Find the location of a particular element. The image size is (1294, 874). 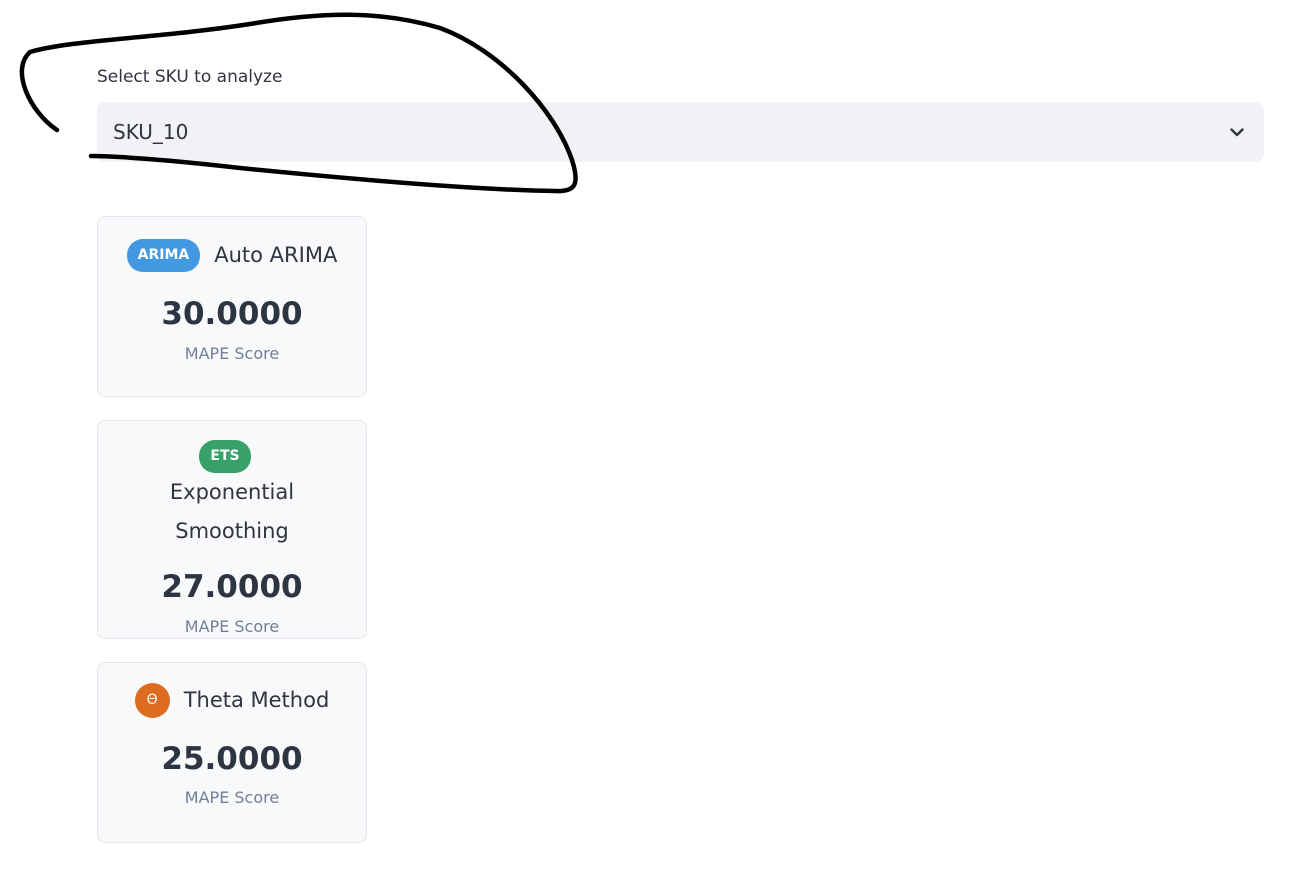

chevron-down-icon is located at coordinates (1237, 132).